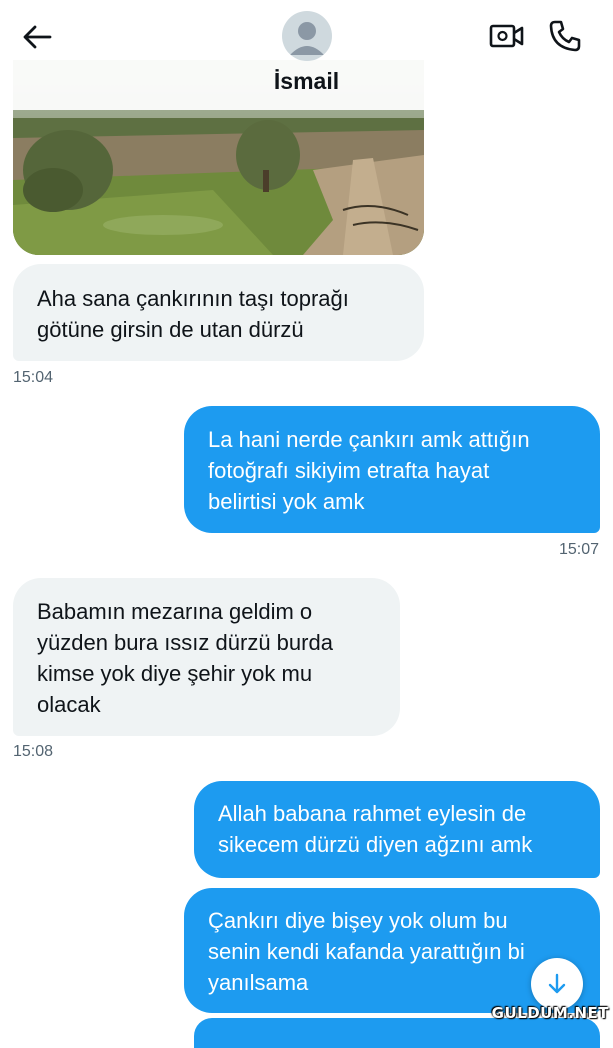 Image resolution: width=613 pixels, height=1048 pixels. Describe the element at coordinates (175, 673) in the screenshot. I see `message-text: kimse yok diye şehir yok mu` at that location.